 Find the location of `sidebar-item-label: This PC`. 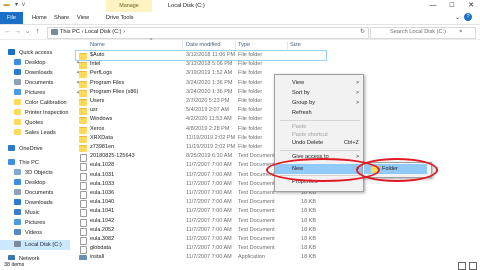

sidebar-item-label: This PC is located at coordinates (29, 163).